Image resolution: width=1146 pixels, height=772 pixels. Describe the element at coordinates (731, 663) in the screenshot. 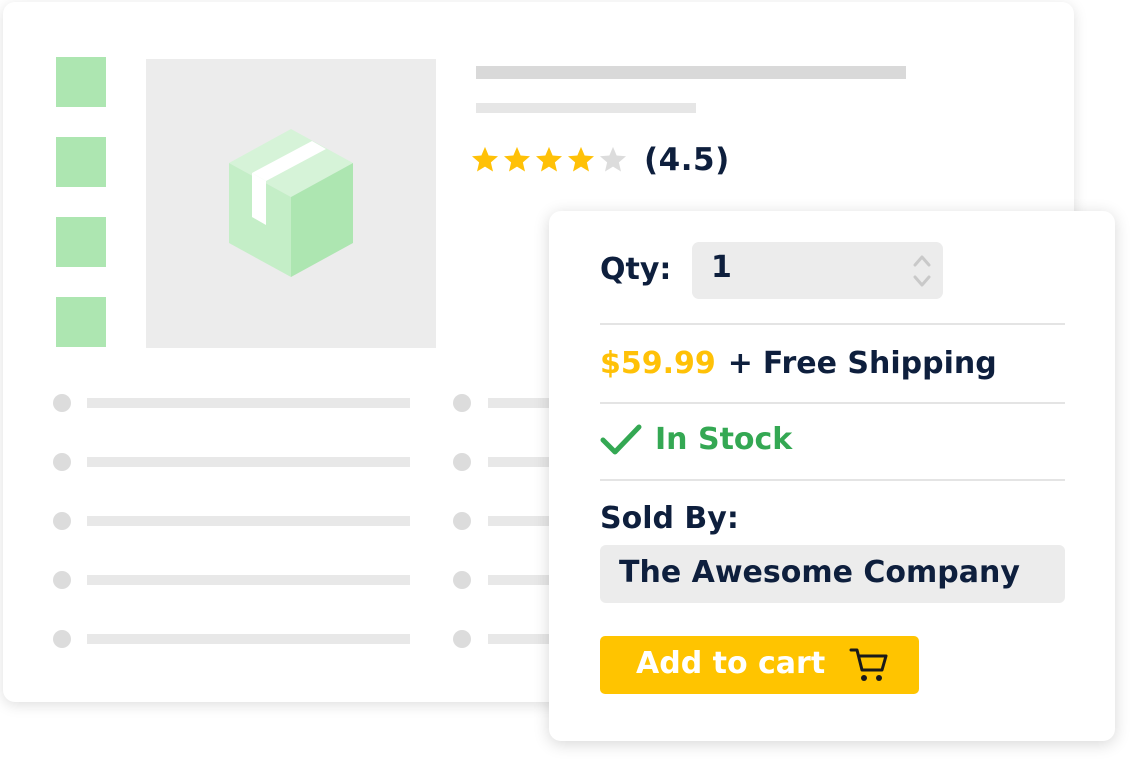

I see `add-to-cart-label: Add to cart` at that location.